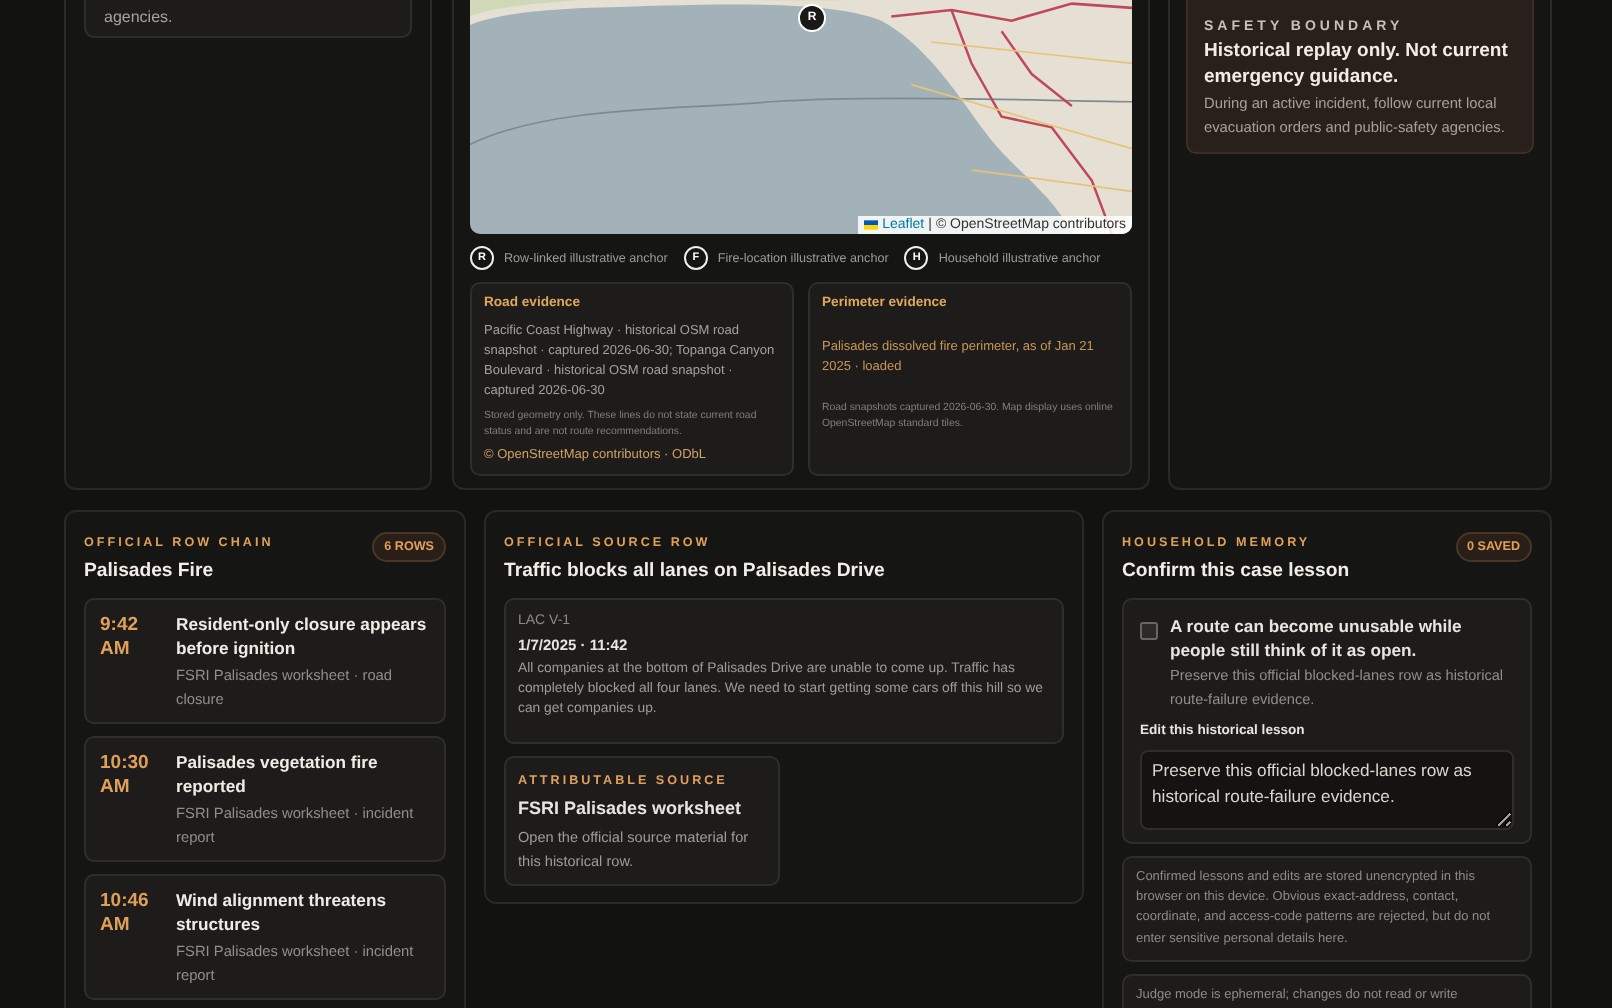 The height and width of the screenshot is (1008, 1612). What do you see at coordinates (1149, 631) in the screenshot?
I see `lesson-checkbox` at bounding box center [1149, 631].